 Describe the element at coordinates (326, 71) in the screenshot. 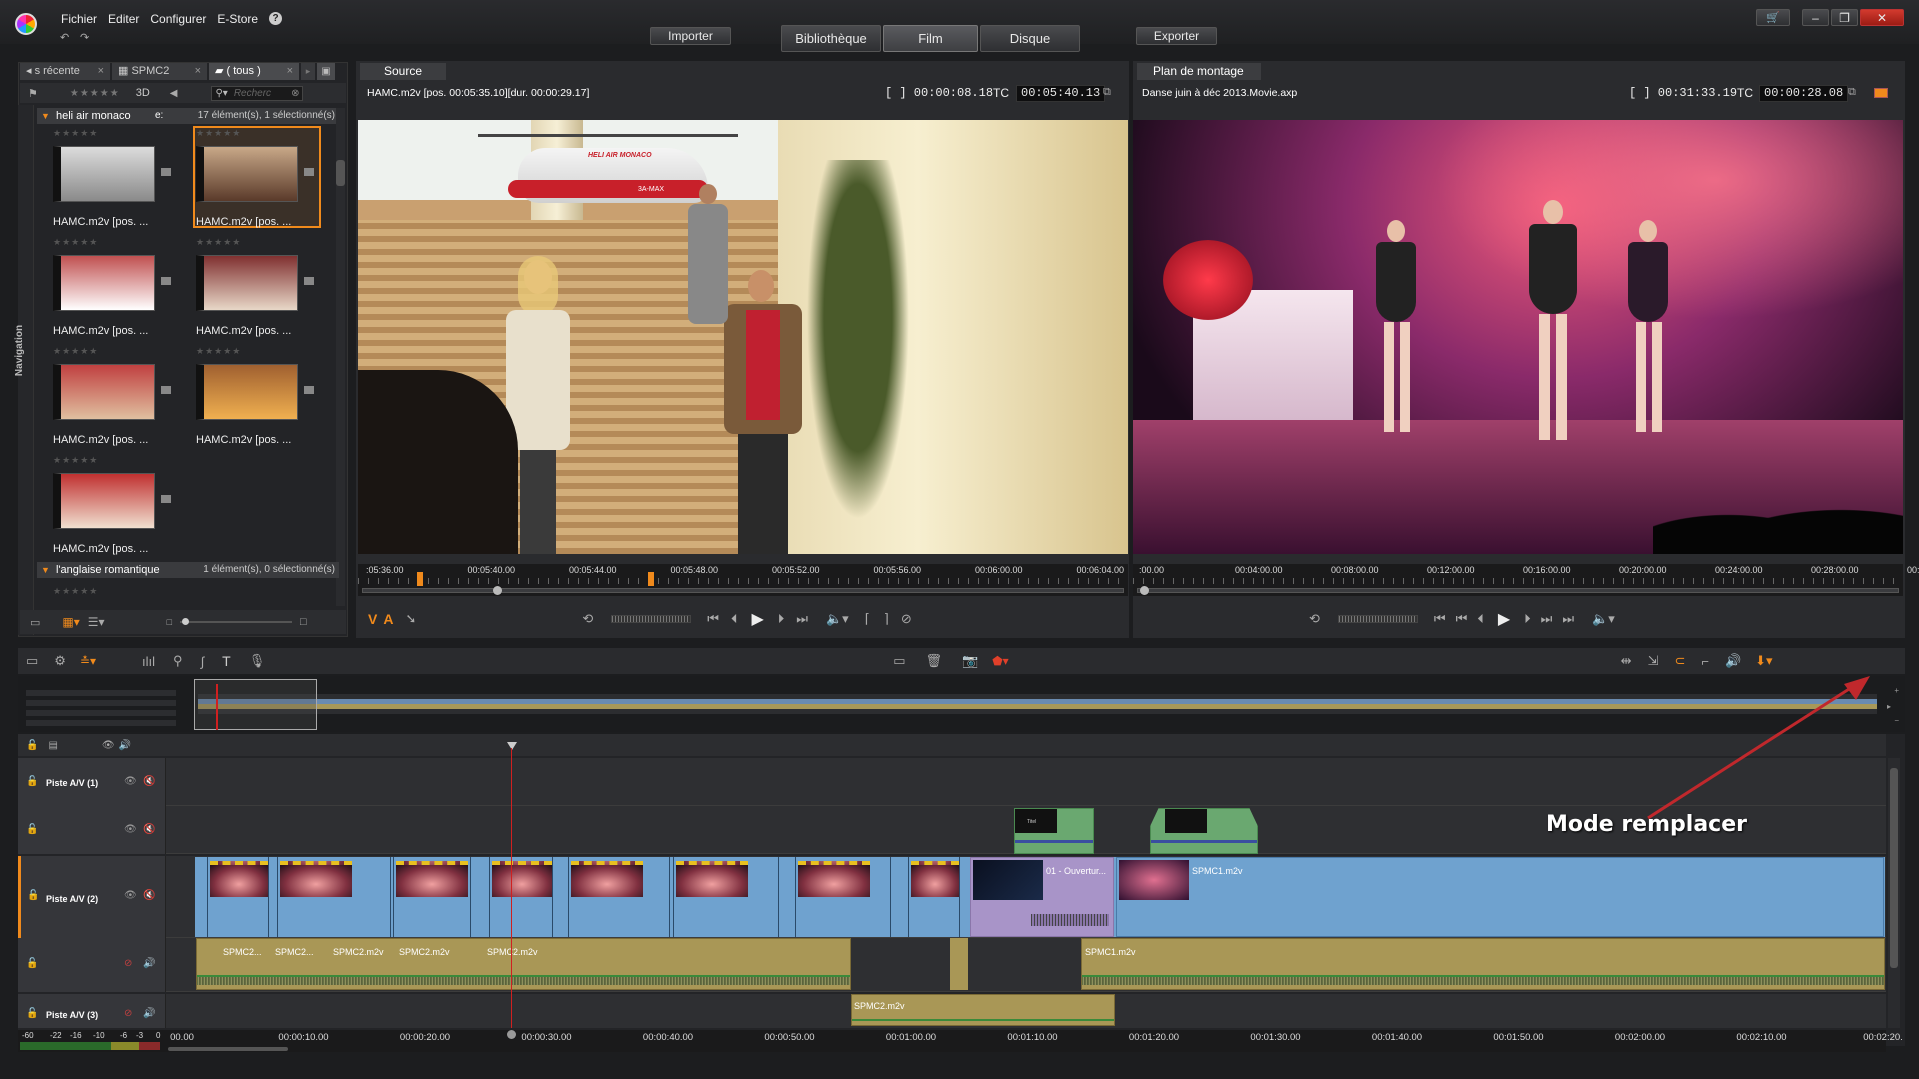

I see `new-tab-button: ▣` at that location.